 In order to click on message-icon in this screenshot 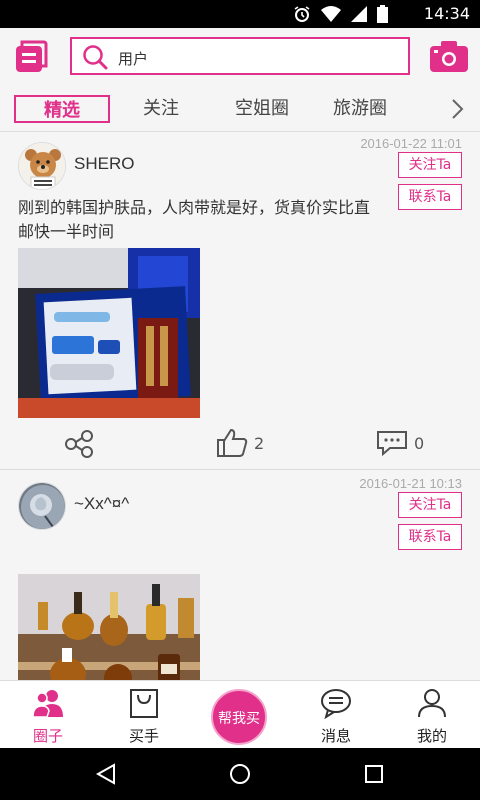, I will do `click(336, 704)`.